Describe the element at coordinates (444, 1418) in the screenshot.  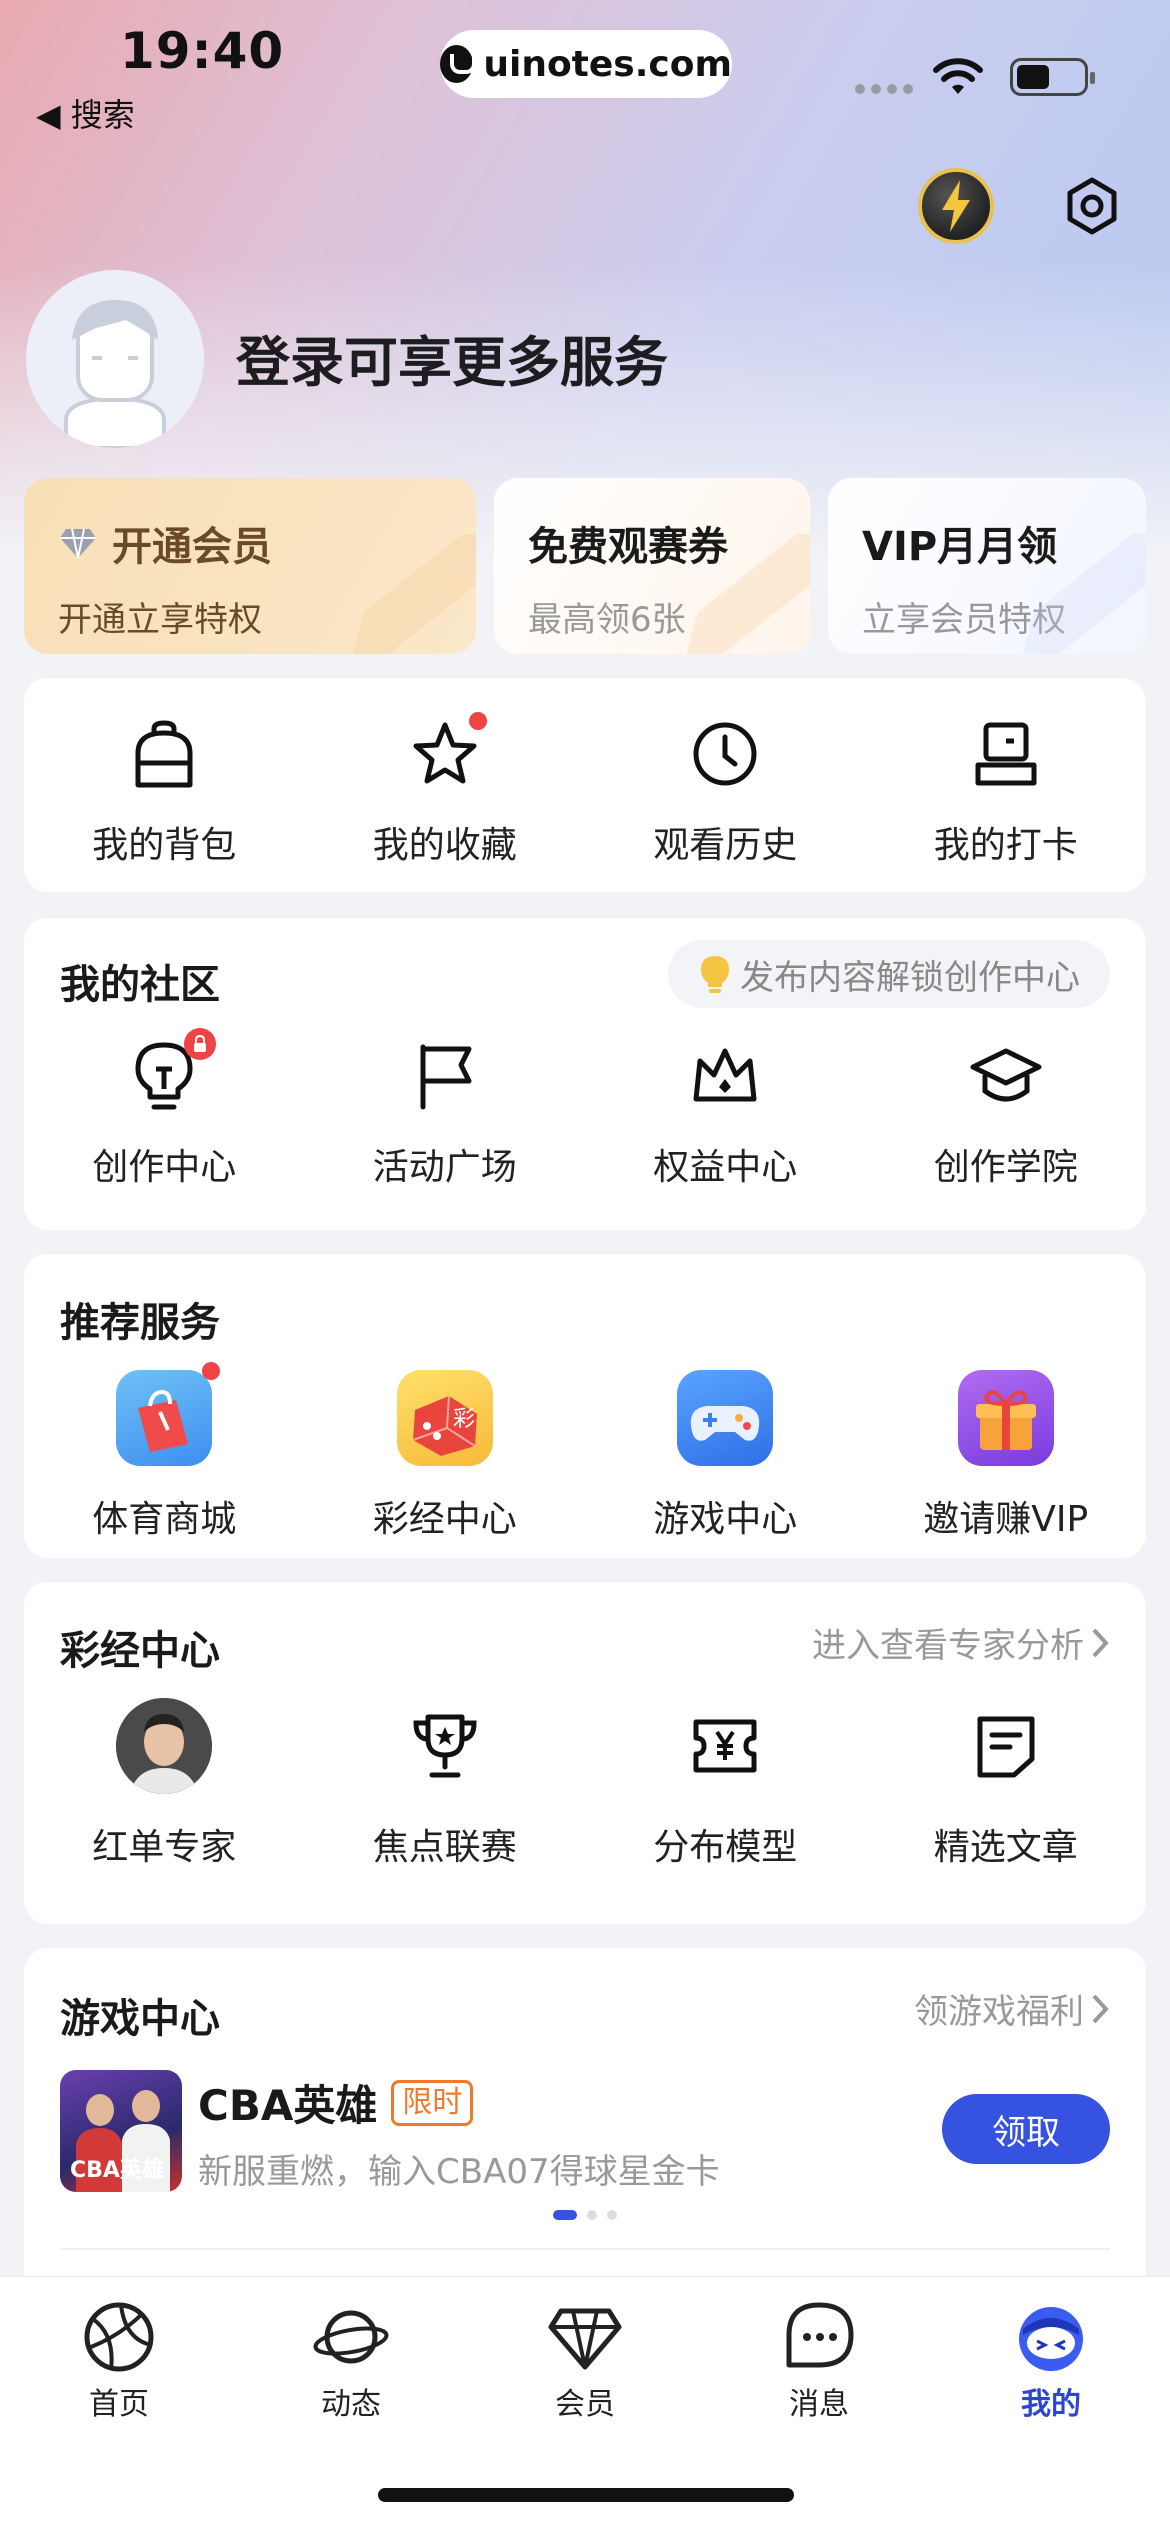
I see `lottery-dice-icon: 彩` at that location.